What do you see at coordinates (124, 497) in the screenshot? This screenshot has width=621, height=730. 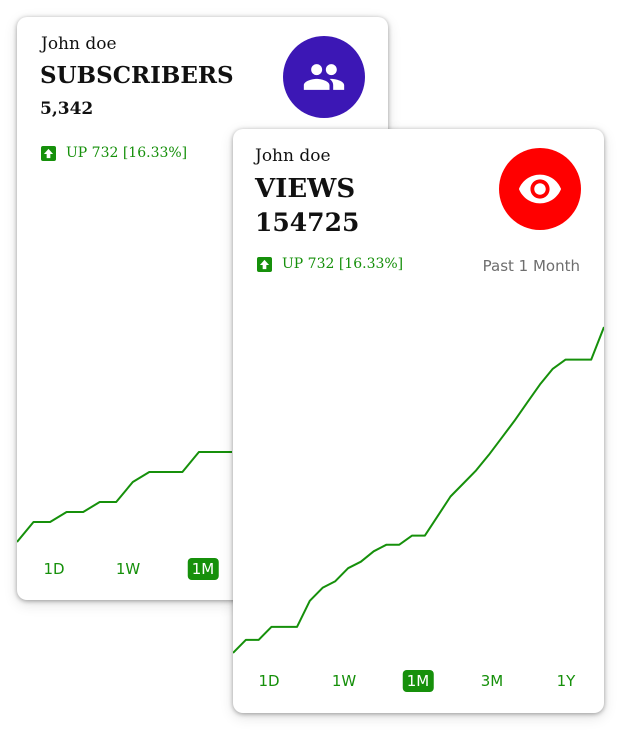 I see `series-line` at bounding box center [124, 497].